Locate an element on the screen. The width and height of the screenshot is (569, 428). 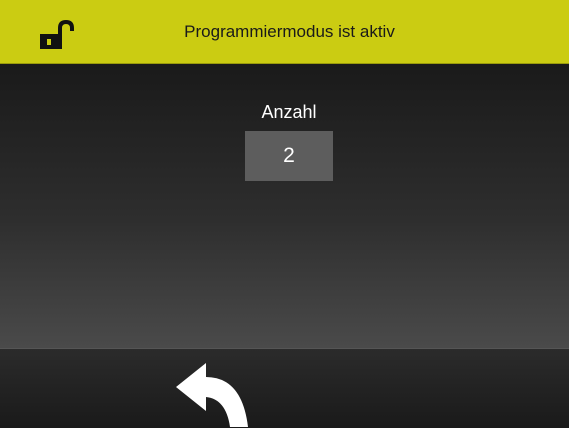
status-bar: Programmiermodus ist aktiv is located at coordinates (284, 32).